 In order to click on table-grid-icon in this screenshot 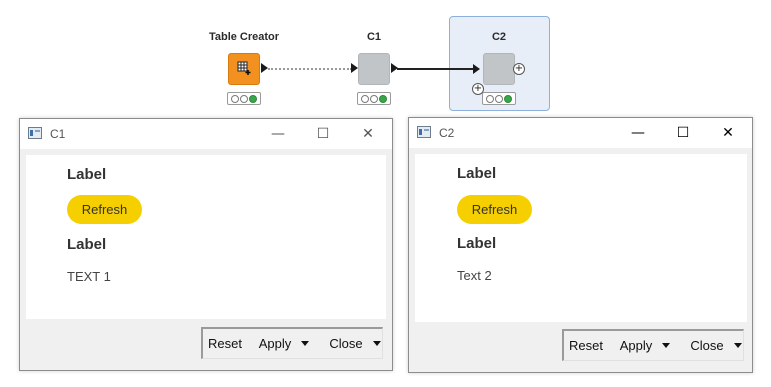, I will do `click(244, 68)`.